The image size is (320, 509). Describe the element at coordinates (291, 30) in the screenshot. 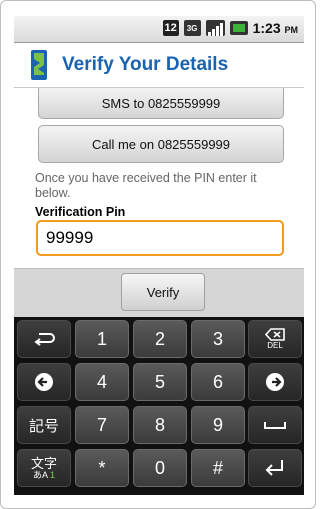

I see `clock-ampm: PM` at that location.